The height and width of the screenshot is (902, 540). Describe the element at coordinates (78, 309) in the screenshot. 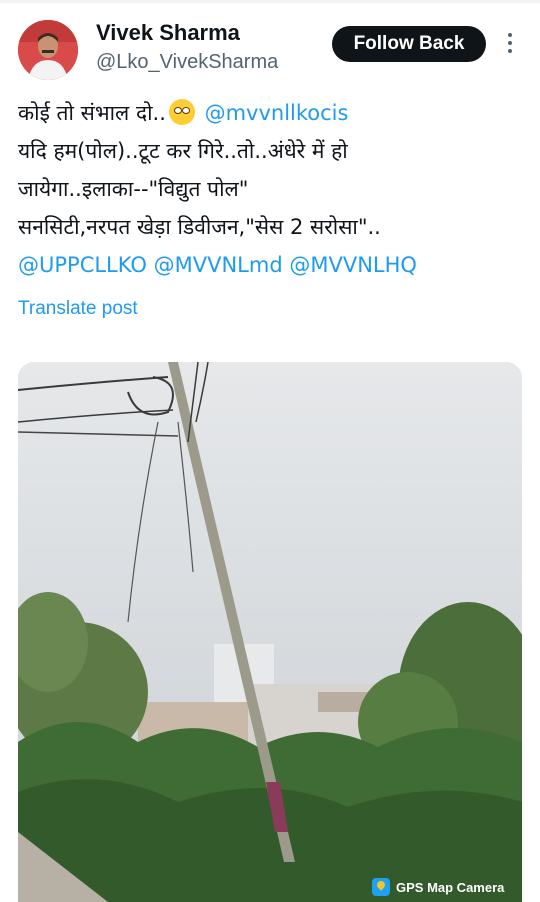

I see `translate-post-link: Translate post` at that location.